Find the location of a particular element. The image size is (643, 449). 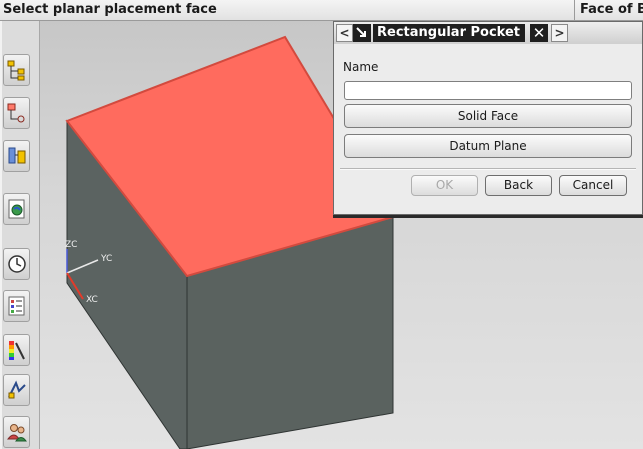

xc-label: XC is located at coordinates (92, 300).